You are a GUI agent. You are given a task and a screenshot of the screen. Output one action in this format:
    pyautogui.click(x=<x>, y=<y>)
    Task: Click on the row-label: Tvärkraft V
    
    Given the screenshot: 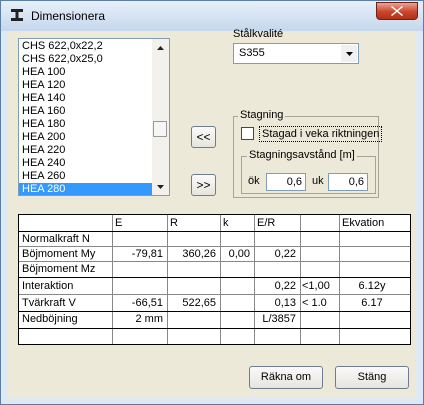 What is the action you would take?
    pyautogui.click(x=49, y=303)
    